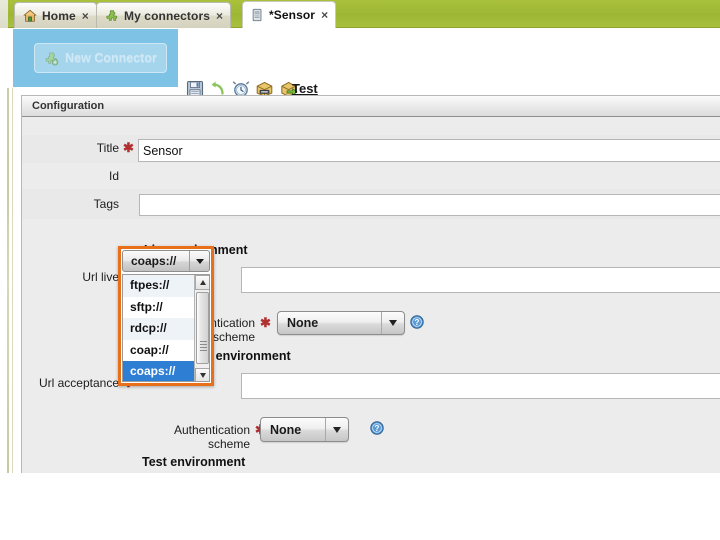 Image resolution: width=720 pixels, height=540 pixels. What do you see at coordinates (286, 429) in the screenshot?
I see `acceptance-auth-scheme-value: None` at bounding box center [286, 429].